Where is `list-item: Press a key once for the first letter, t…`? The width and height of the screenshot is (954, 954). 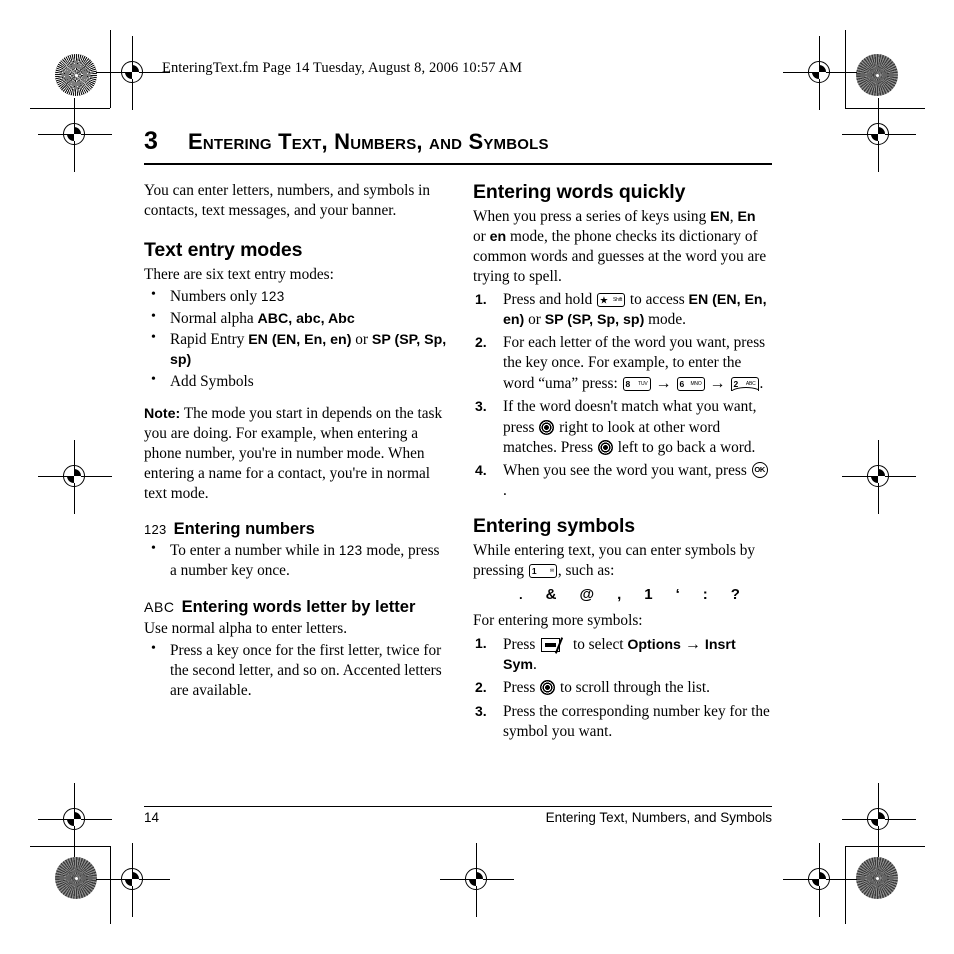
list-item: Press a key once for the first letter, t… is located at coordinates (295, 670).